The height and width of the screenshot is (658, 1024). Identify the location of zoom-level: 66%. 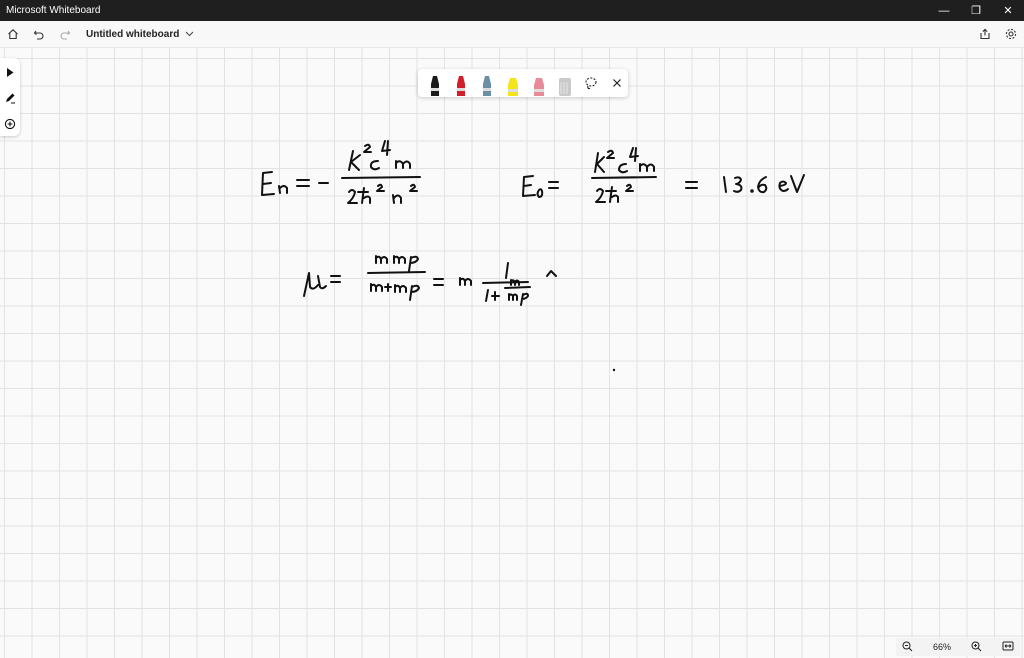
(941, 647).